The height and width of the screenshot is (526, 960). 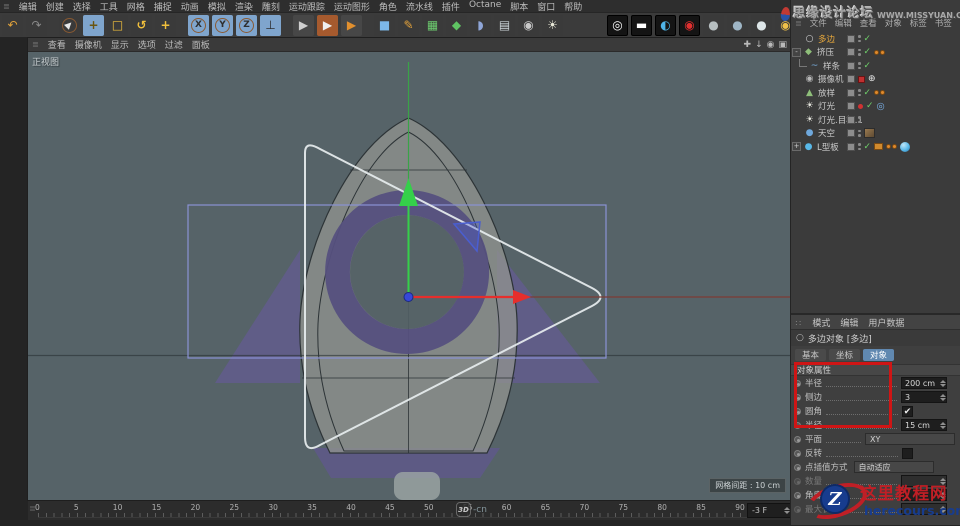 What do you see at coordinates (109, 6) in the screenshot?
I see `menu-item-工具: 工具` at bounding box center [109, 6].